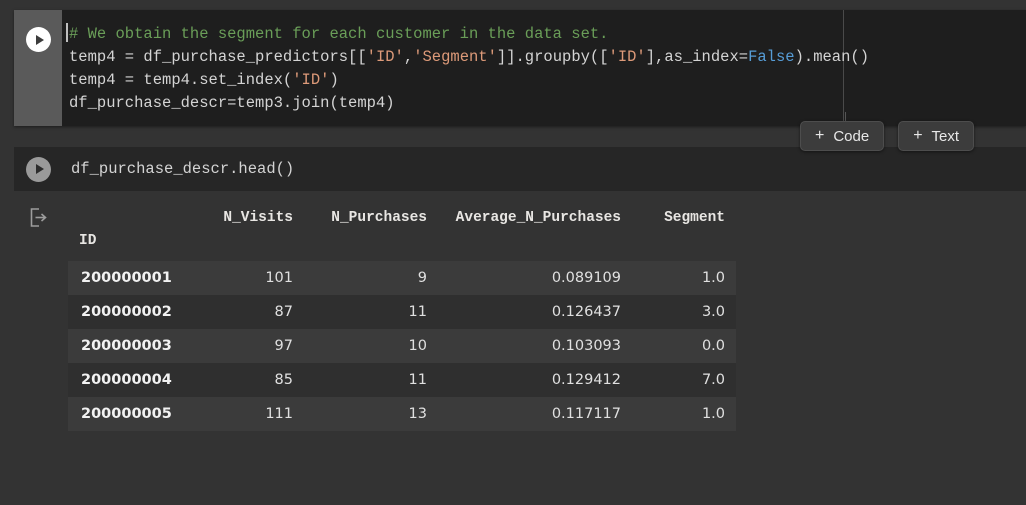 The height and width of the screenshot is (505, 1026). I want to click on table-index-name-row: ID, so click(402, 246).